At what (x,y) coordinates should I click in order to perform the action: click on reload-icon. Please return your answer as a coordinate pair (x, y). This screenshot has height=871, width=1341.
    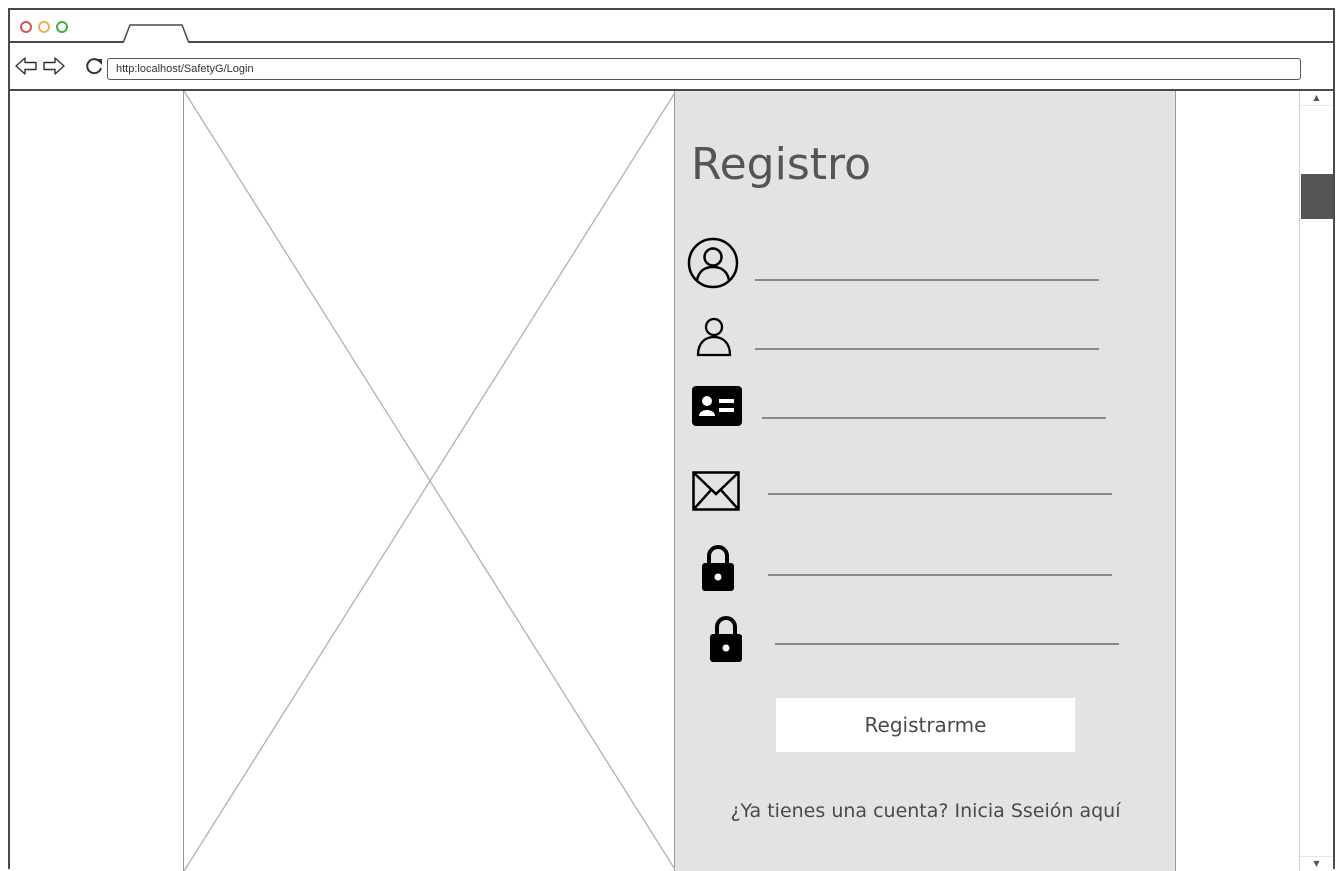
    Looking at the image, I should click on (95, 66).